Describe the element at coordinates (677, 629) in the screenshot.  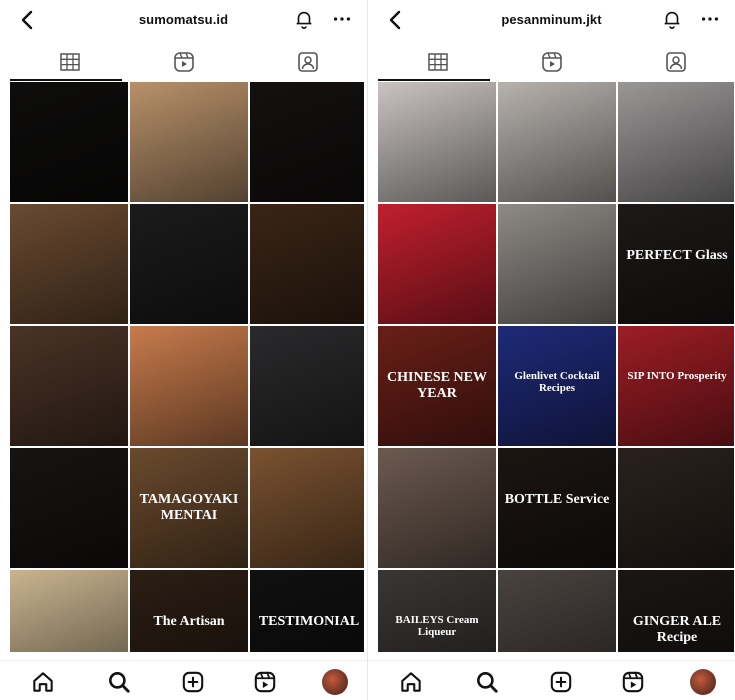
I see `post-caption-text: GINGER ALE Recipe` at that location.